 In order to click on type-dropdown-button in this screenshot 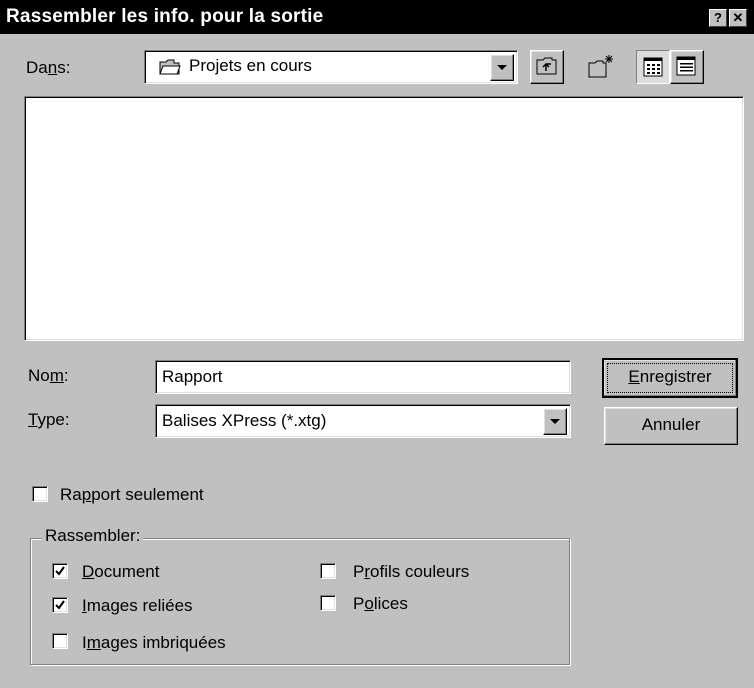, I will do `click(555, 421)`.